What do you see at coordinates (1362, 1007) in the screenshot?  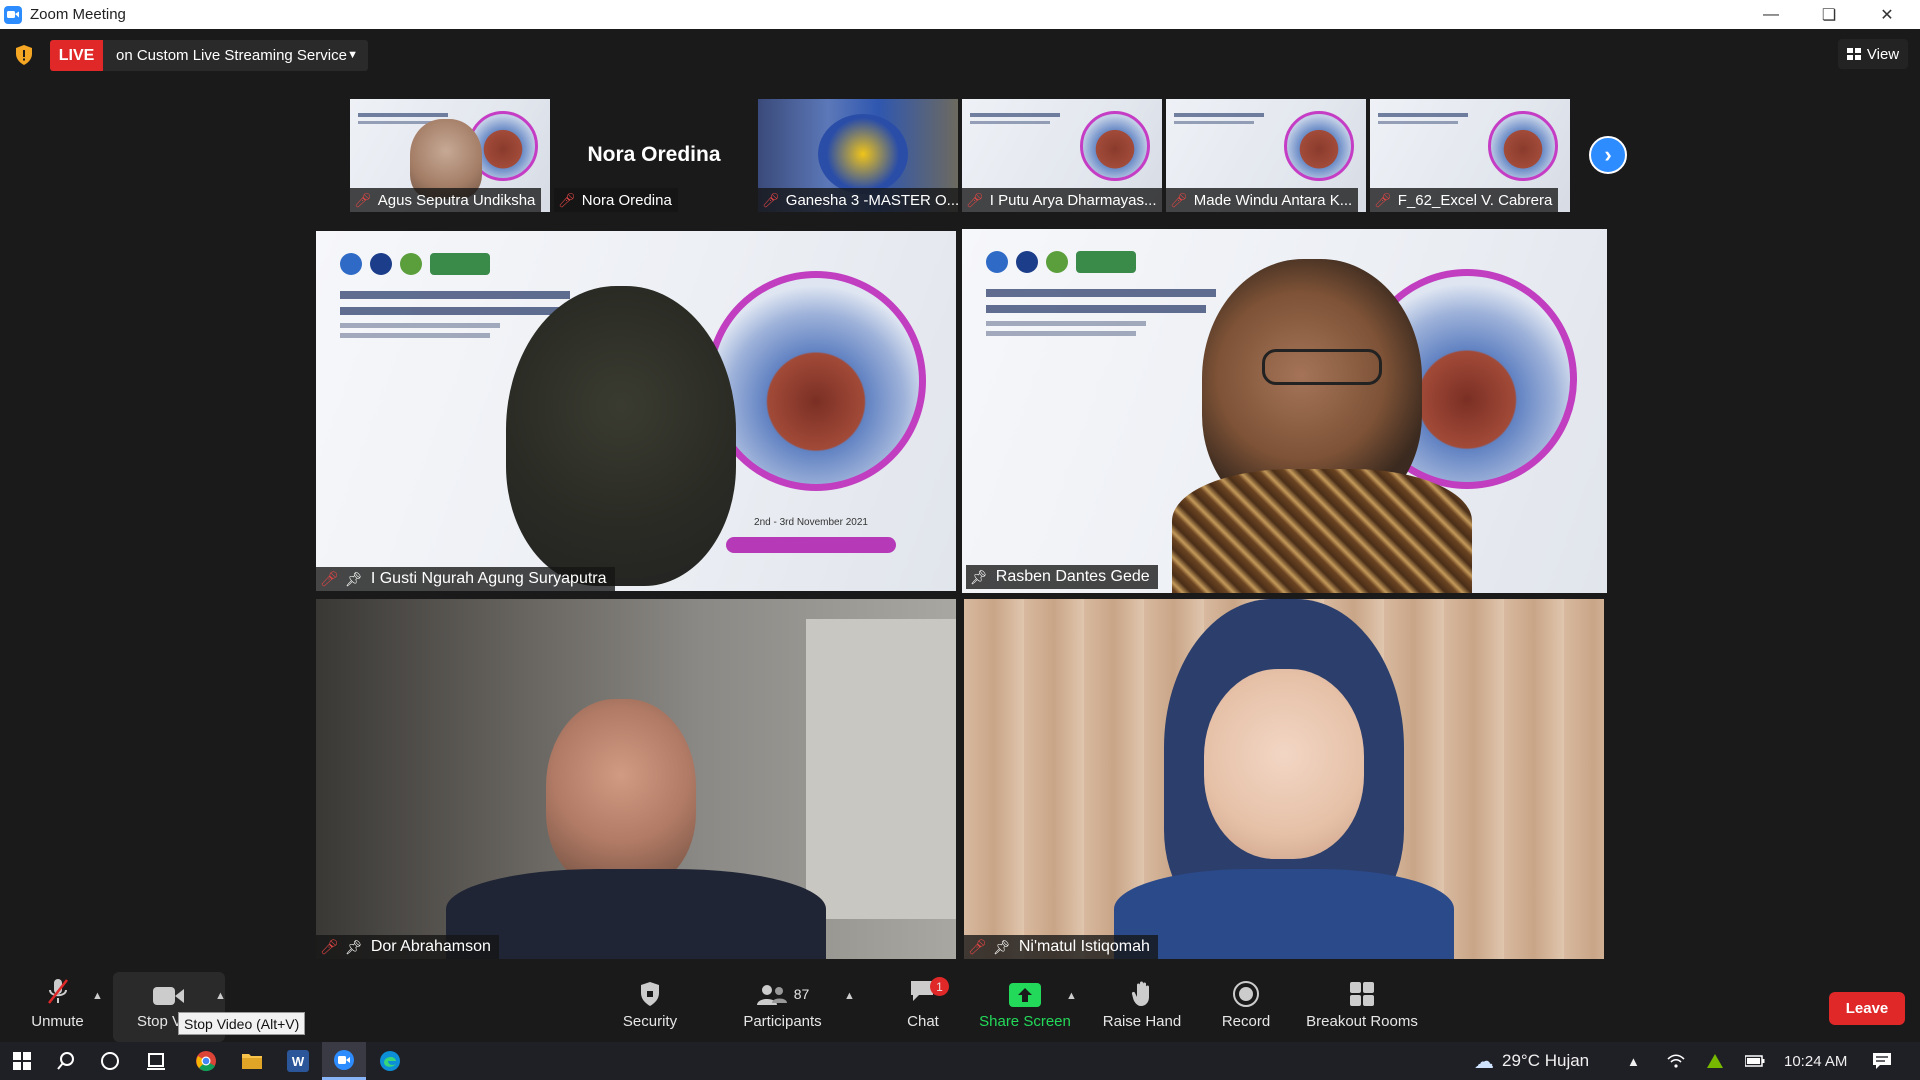 I see `breakout-rooms-button: Breakout Rooms` at bounding box center [1362, 1007].